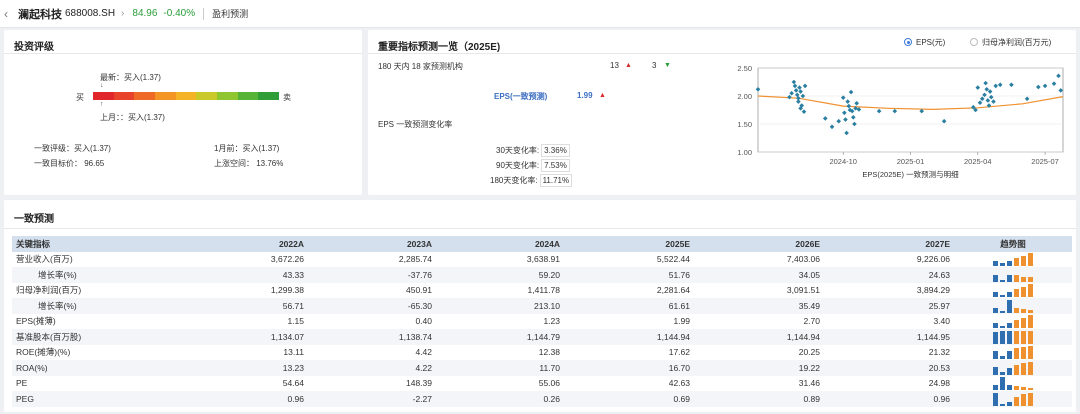 The height and width of the screenshot is (414, 1080). What do you see at coordinates (295, 321) in the screenshot?
I see `table-cell: 1.15` at bounding box center [295, 321].